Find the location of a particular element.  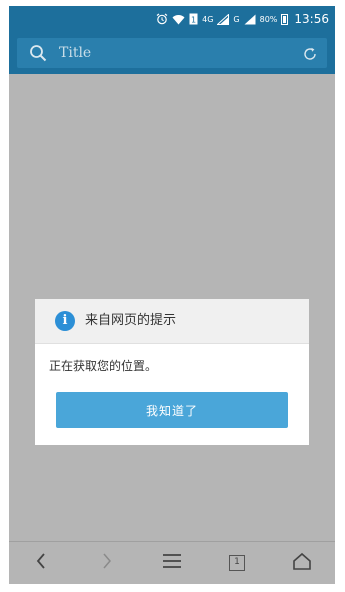

sim-icon: 1 is located at coordinates (193, 19).